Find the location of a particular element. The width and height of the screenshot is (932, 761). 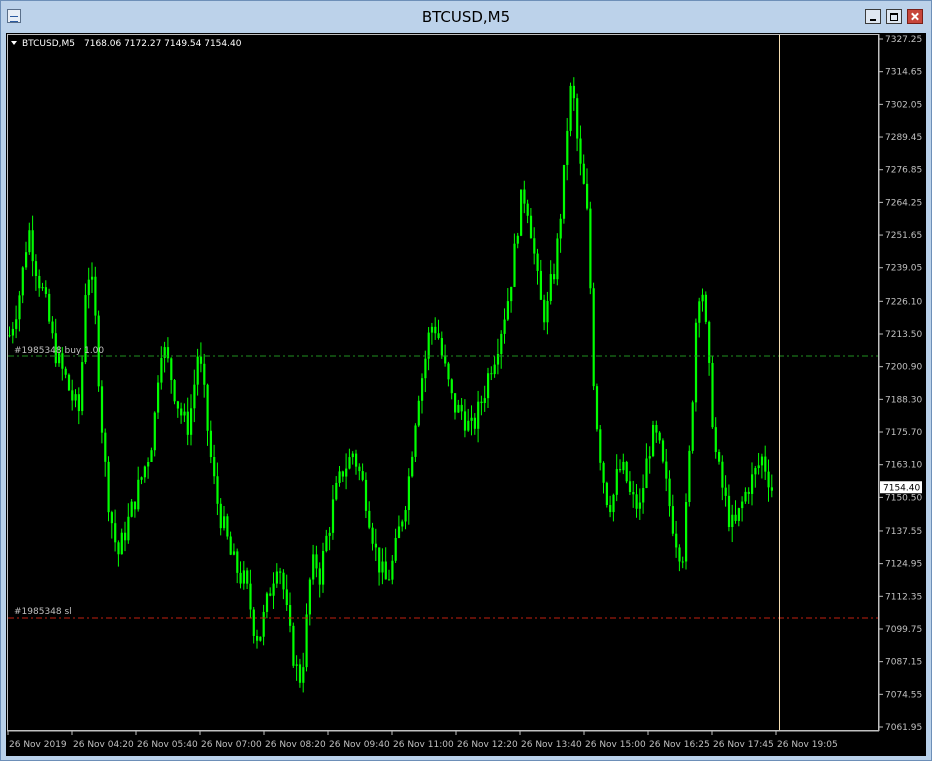

time-tick-label: 26 Nov 17:45 is located at coordinates (743, 745).